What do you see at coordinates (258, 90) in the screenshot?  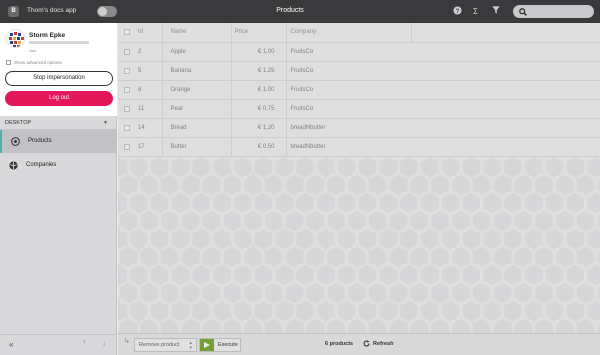 I see `cell-price: € 1.00` at bounding box center [258, 90].